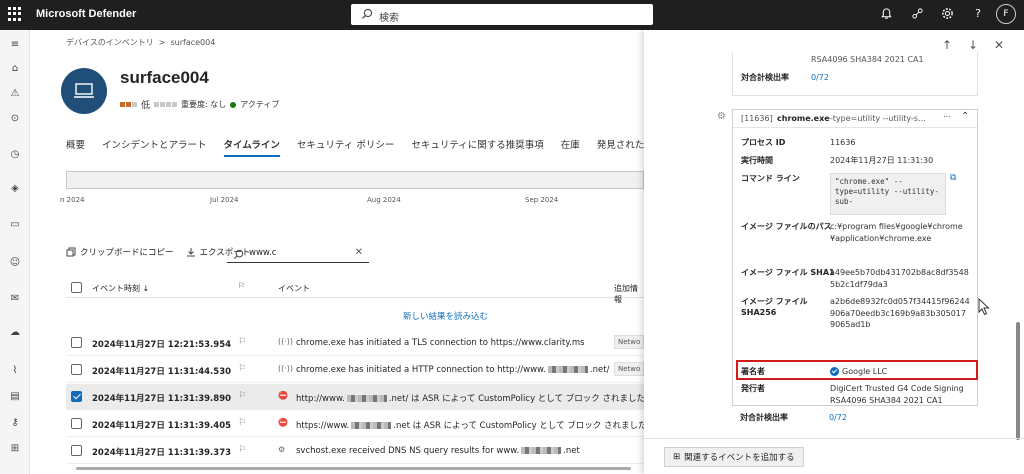 The width and height of the screenshot is (1024, 474). Describe the element at coordinates (15, 45) in the screenshot. I see `hamburger-menu-icon: ≡` at that location.